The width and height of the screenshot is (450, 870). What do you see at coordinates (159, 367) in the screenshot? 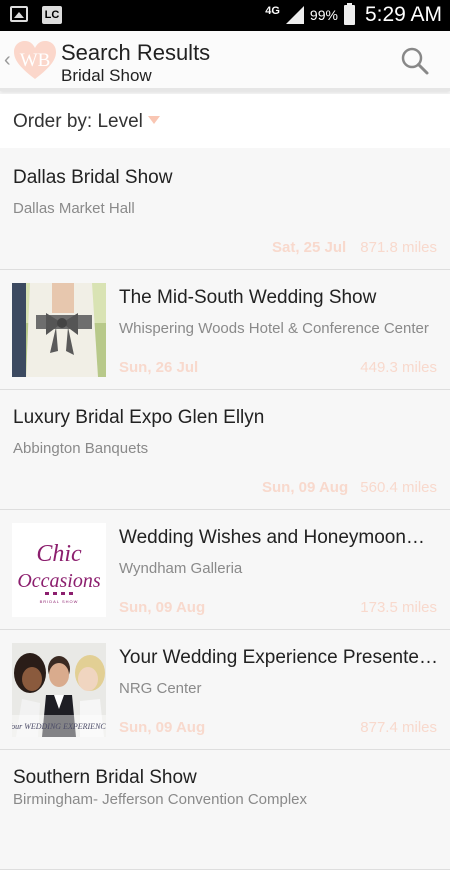
I see `event-date: Sun, 26 Jul` at bounding box center [159, 367].